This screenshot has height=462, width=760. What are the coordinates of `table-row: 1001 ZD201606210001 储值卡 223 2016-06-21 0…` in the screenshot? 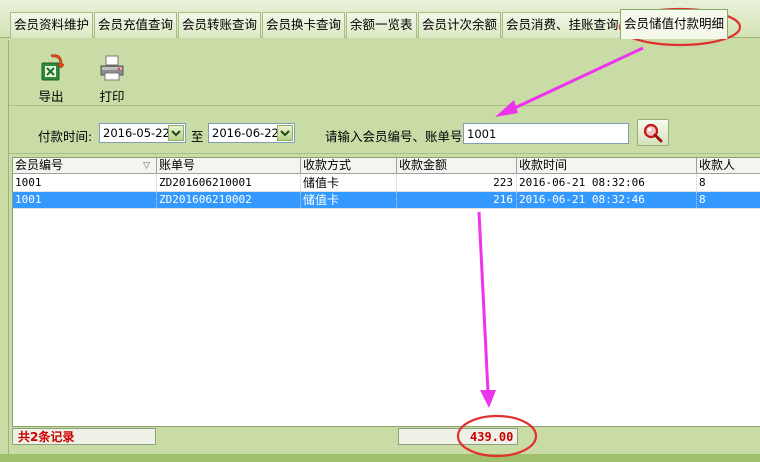 It's located at (386, 183).